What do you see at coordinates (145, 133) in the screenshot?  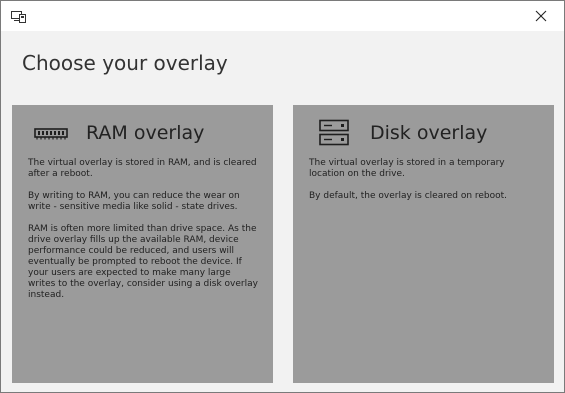 I see `ram-overlay-title: RAM overlay` at bounding box center [145, 133].